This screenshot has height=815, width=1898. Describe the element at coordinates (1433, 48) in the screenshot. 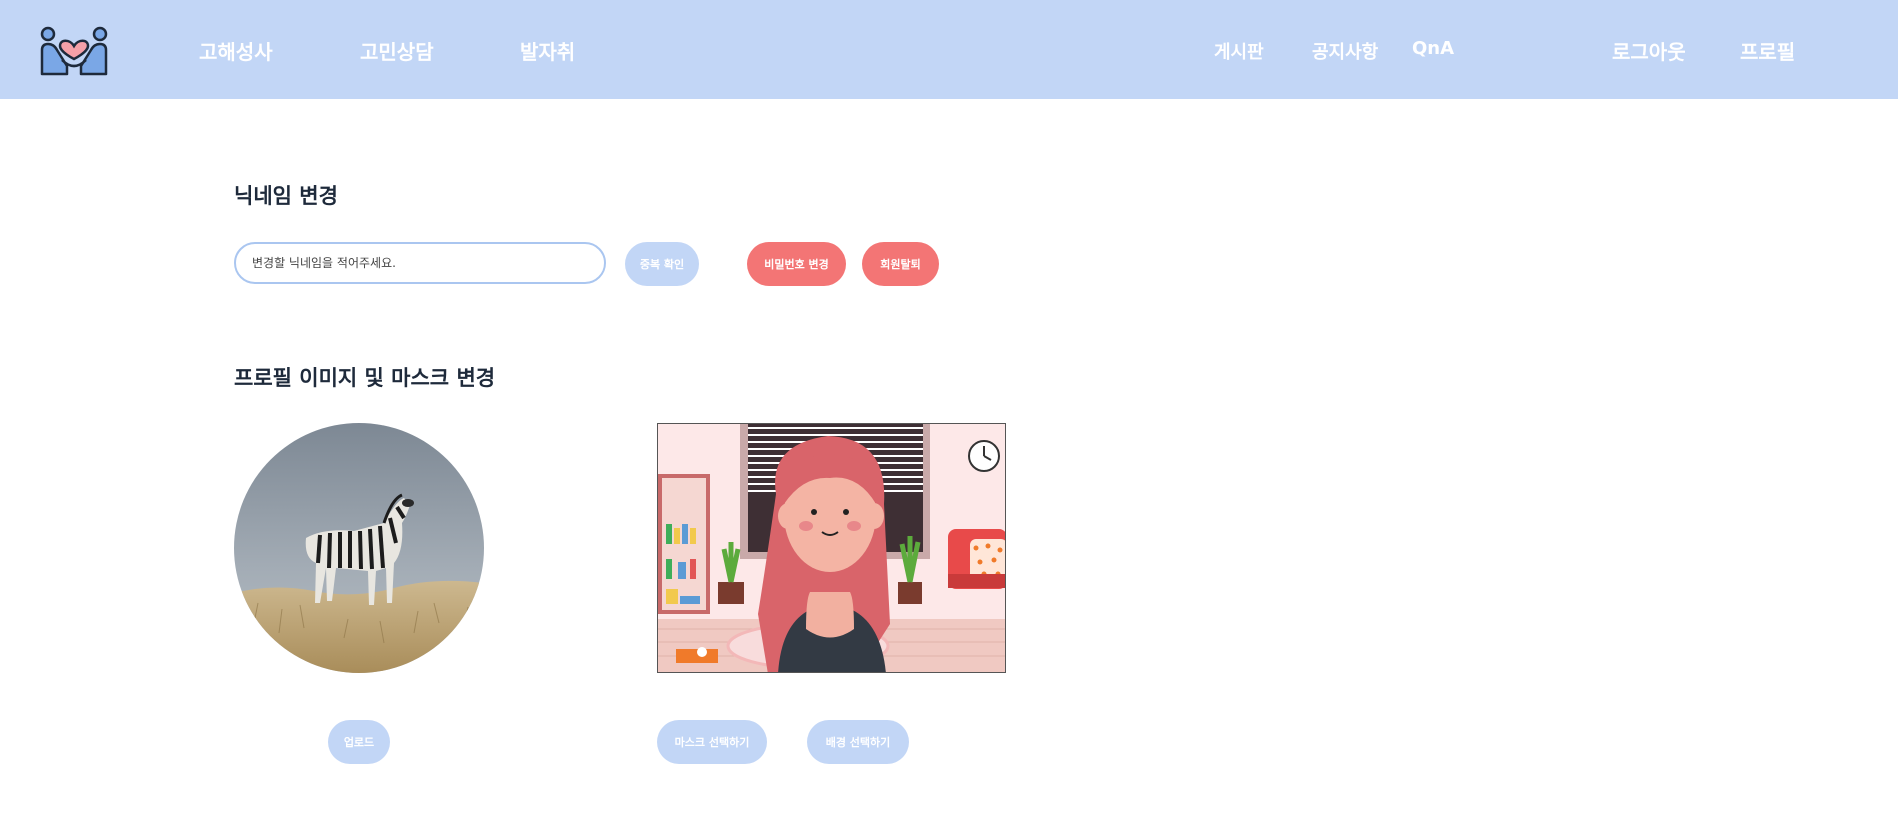

I see `nav-qna: QnA` at that location.